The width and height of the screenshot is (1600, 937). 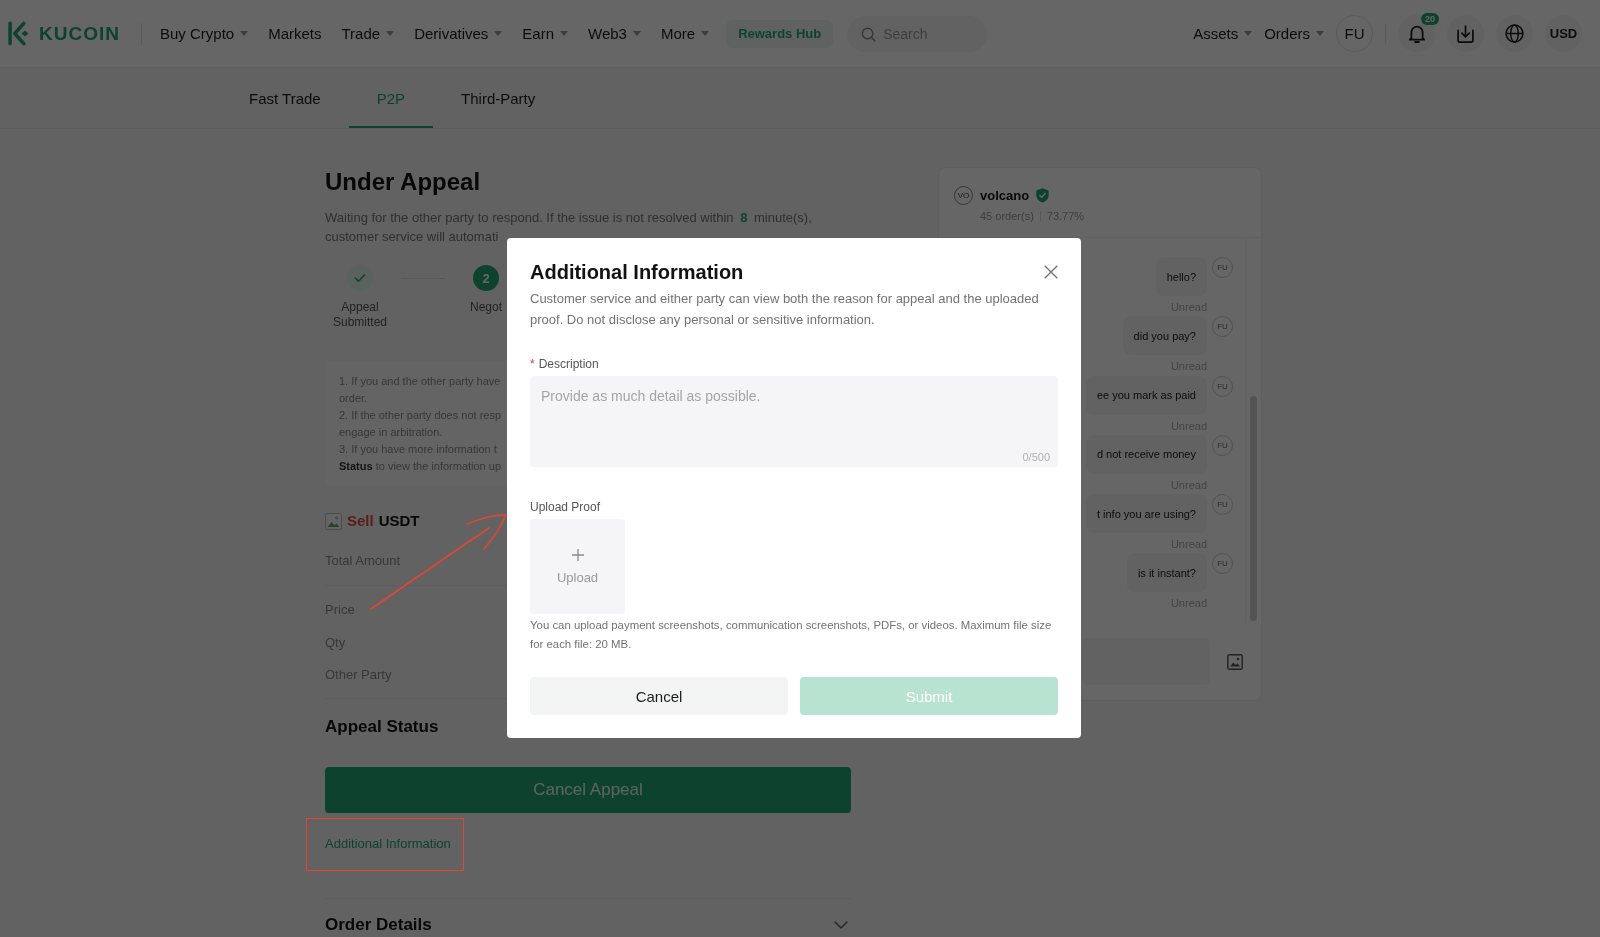 I want to click on download-button, so click(x=1465, y=33).